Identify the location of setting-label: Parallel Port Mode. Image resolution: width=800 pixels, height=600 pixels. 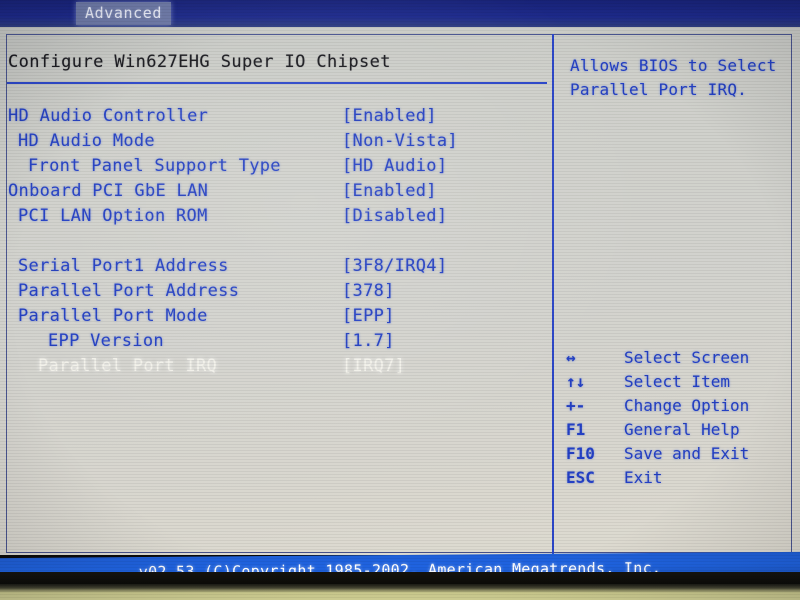
(113, 316).